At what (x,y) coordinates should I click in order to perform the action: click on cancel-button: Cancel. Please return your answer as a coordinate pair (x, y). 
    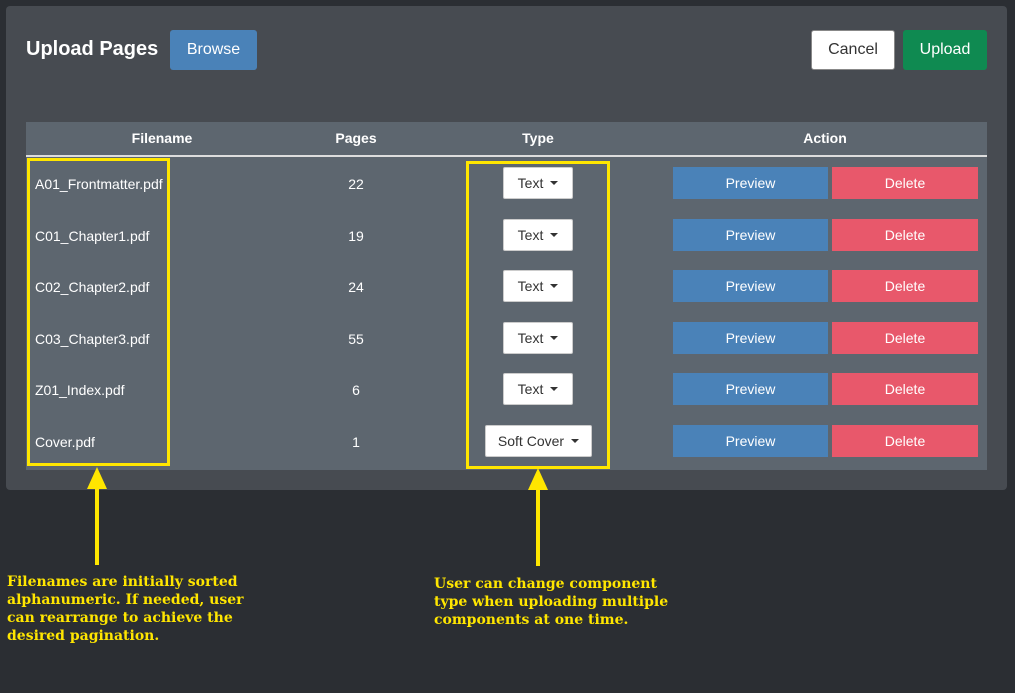
    Looking at the image, I should click on (853, 50).